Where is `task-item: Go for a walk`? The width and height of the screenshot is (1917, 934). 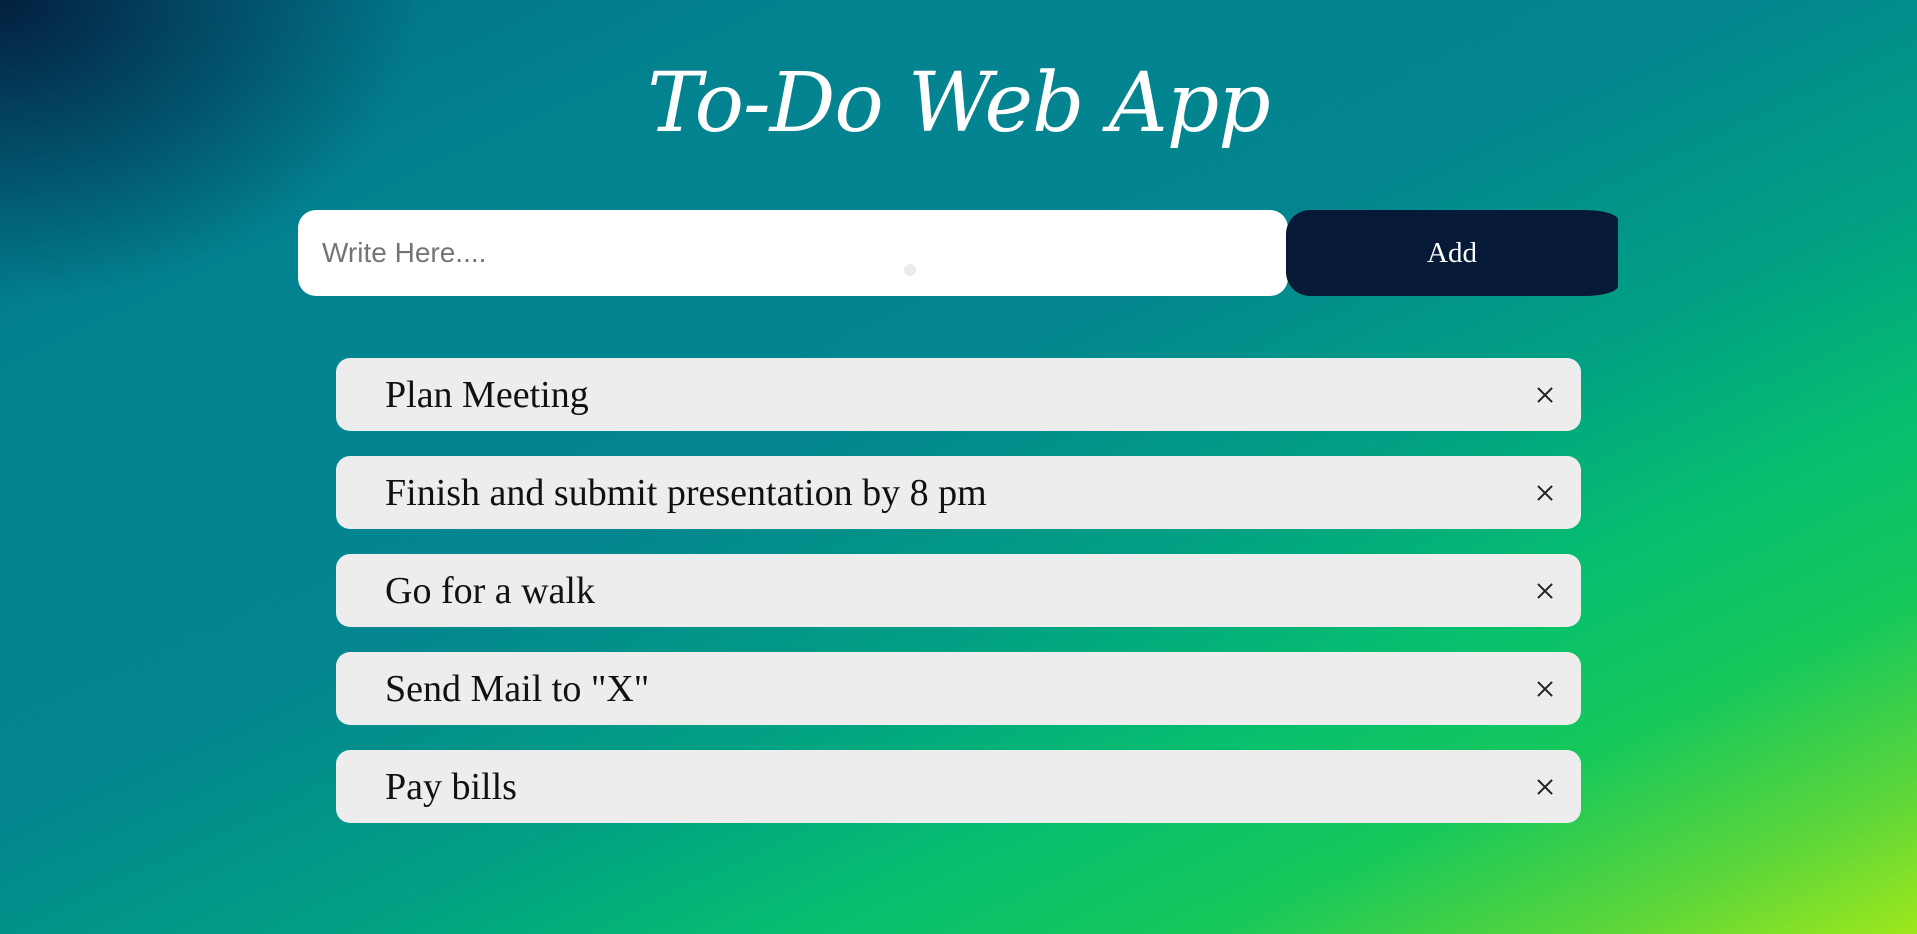 task-item: Go for a walk is located at coordinates (958, 590).